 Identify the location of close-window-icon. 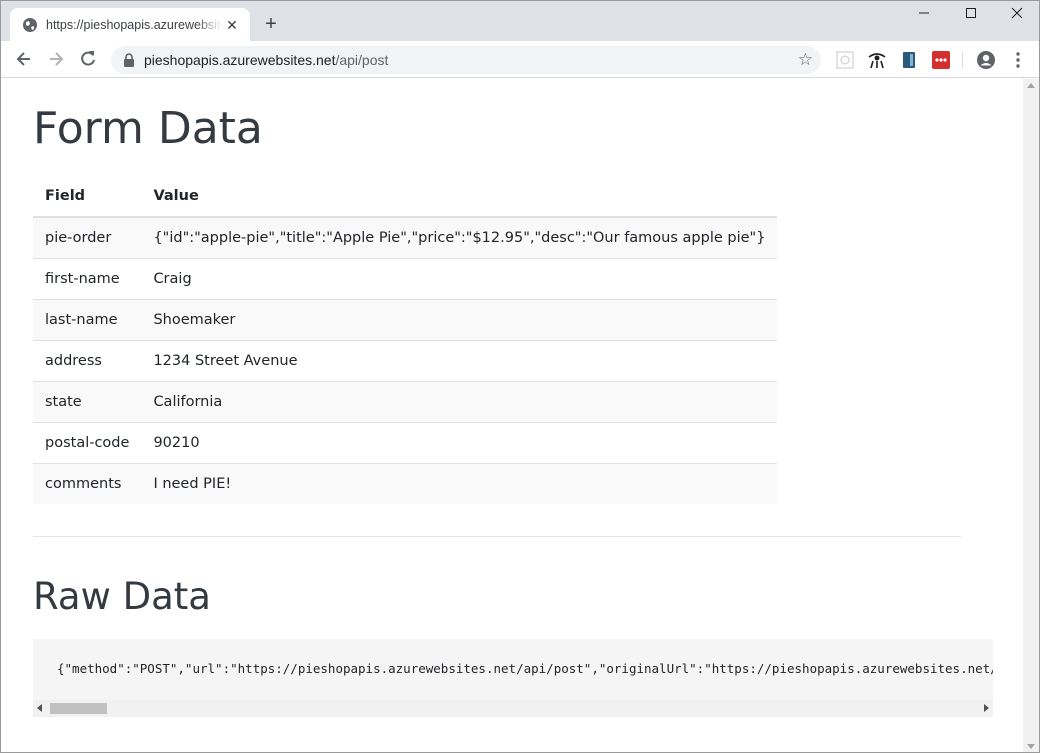
(1017, 15).